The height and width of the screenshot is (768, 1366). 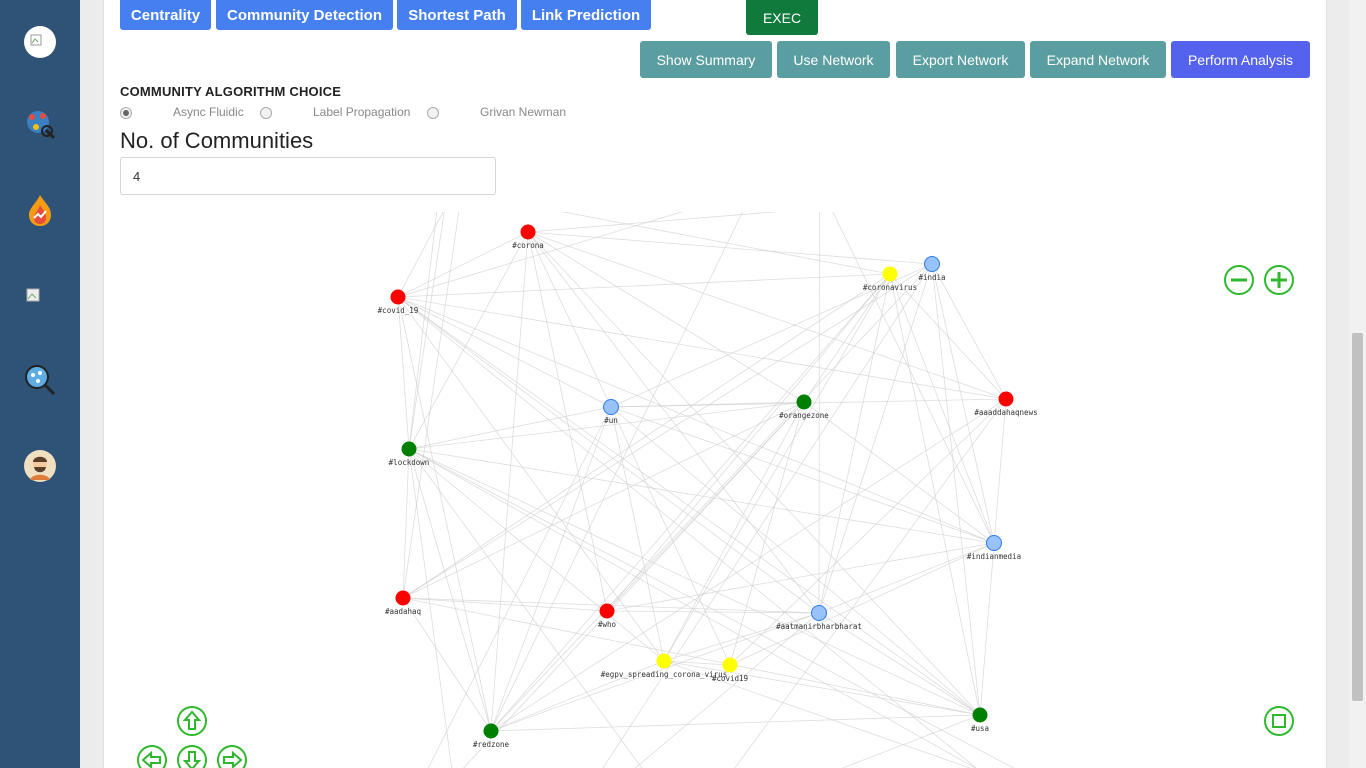 What do you see at coordinates (528, 245) in the screenshot?
I see `graph-node-label: #corona` at bounding box center [528, 245].